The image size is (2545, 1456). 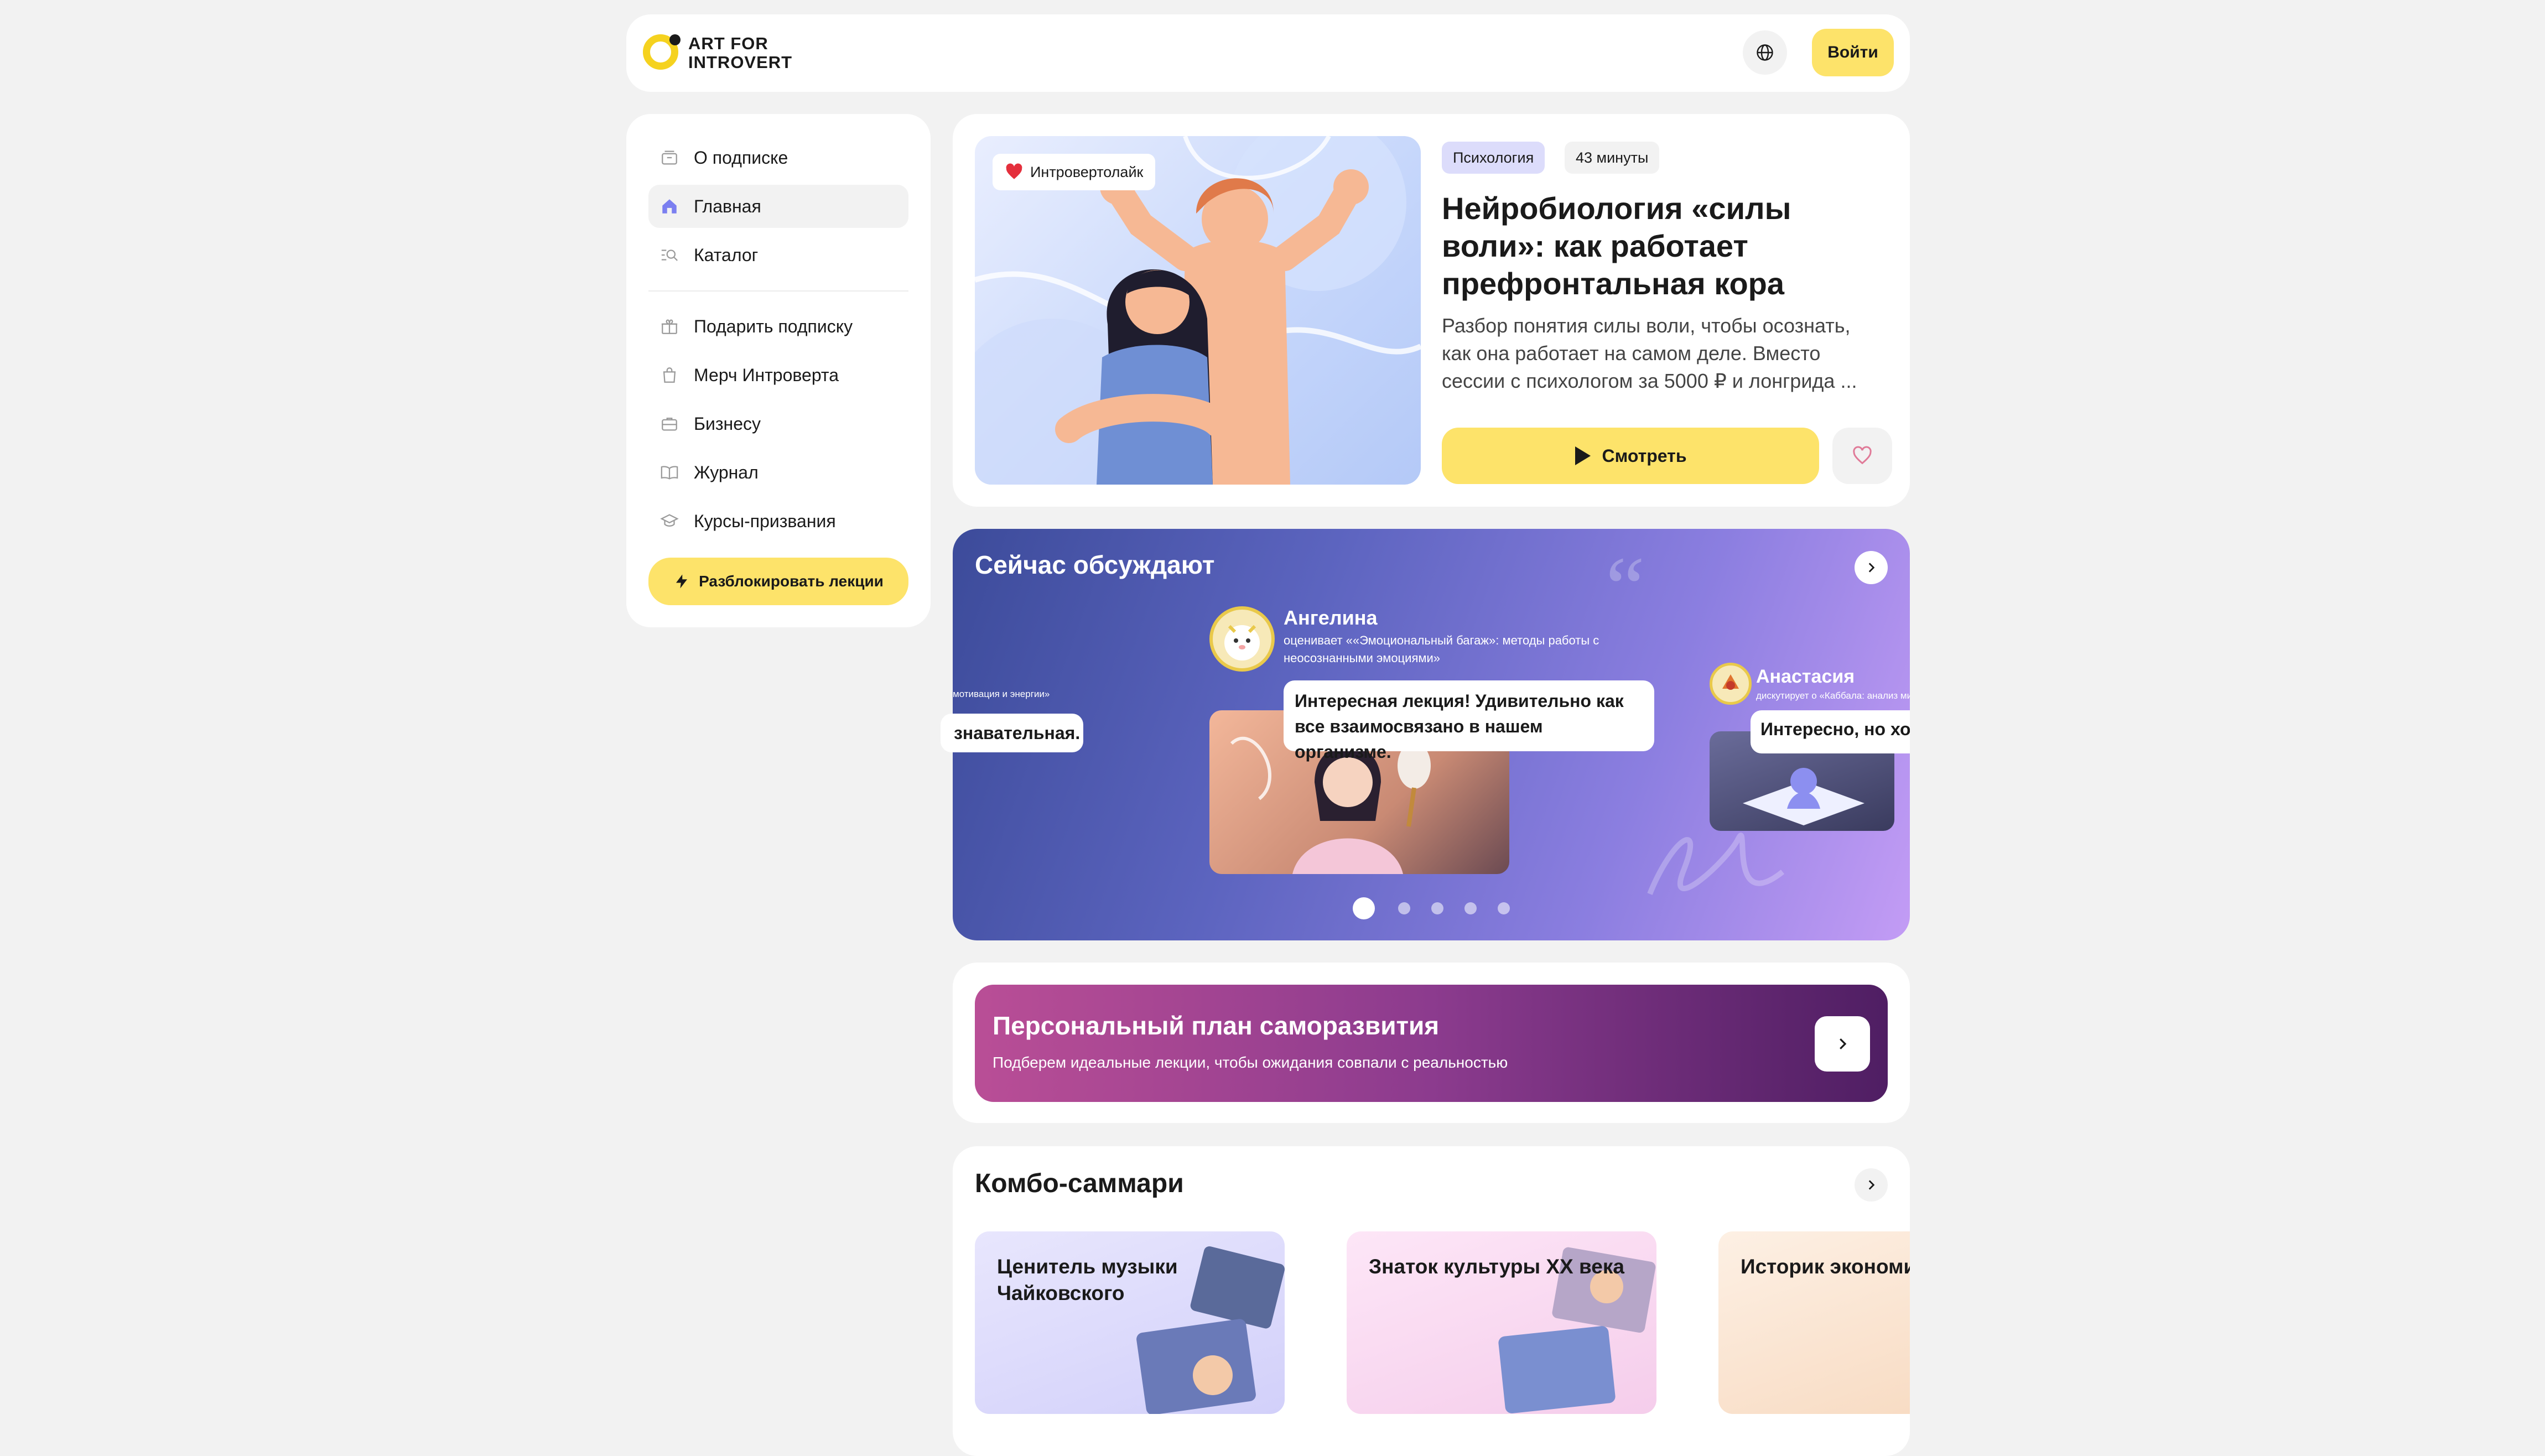 I want to click on shopping-bag-icon, so click(x=669, y=375).